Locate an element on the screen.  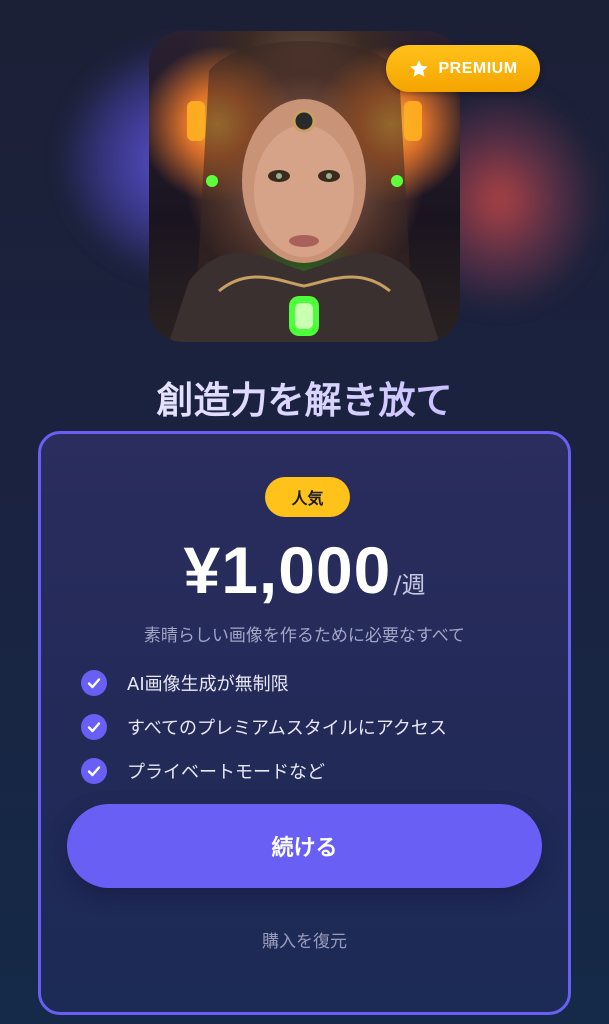
price-row: ¥1,000 /週 is located at coordinates (304, 570).